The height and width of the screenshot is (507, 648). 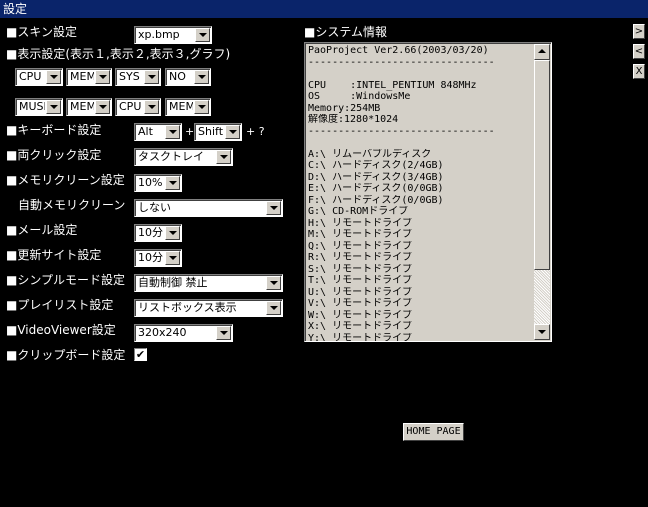 What do you see at coordinates (376, 200) in the screenshot?
I see `system-info-line: F:\ ハードディスク(0/0GB)` at bounding box center [376, 200].